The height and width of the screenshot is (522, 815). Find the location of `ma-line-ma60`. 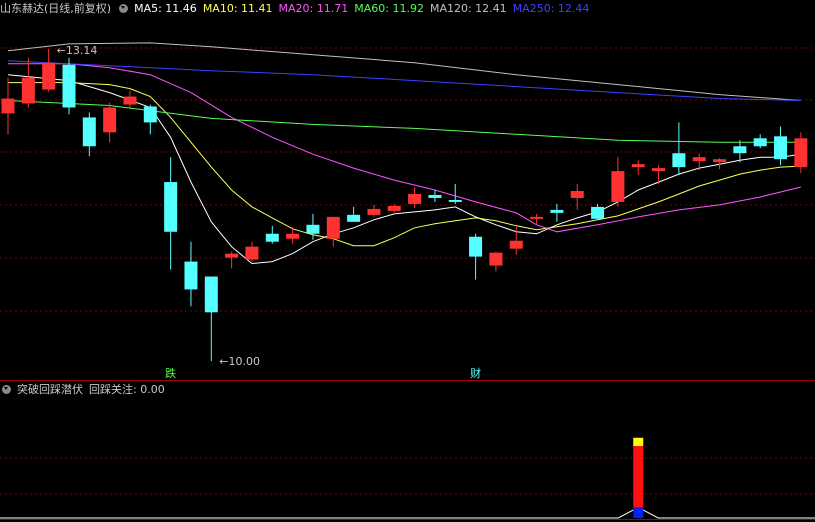

ma-line-ma60 is located at coordinates (404, 121).